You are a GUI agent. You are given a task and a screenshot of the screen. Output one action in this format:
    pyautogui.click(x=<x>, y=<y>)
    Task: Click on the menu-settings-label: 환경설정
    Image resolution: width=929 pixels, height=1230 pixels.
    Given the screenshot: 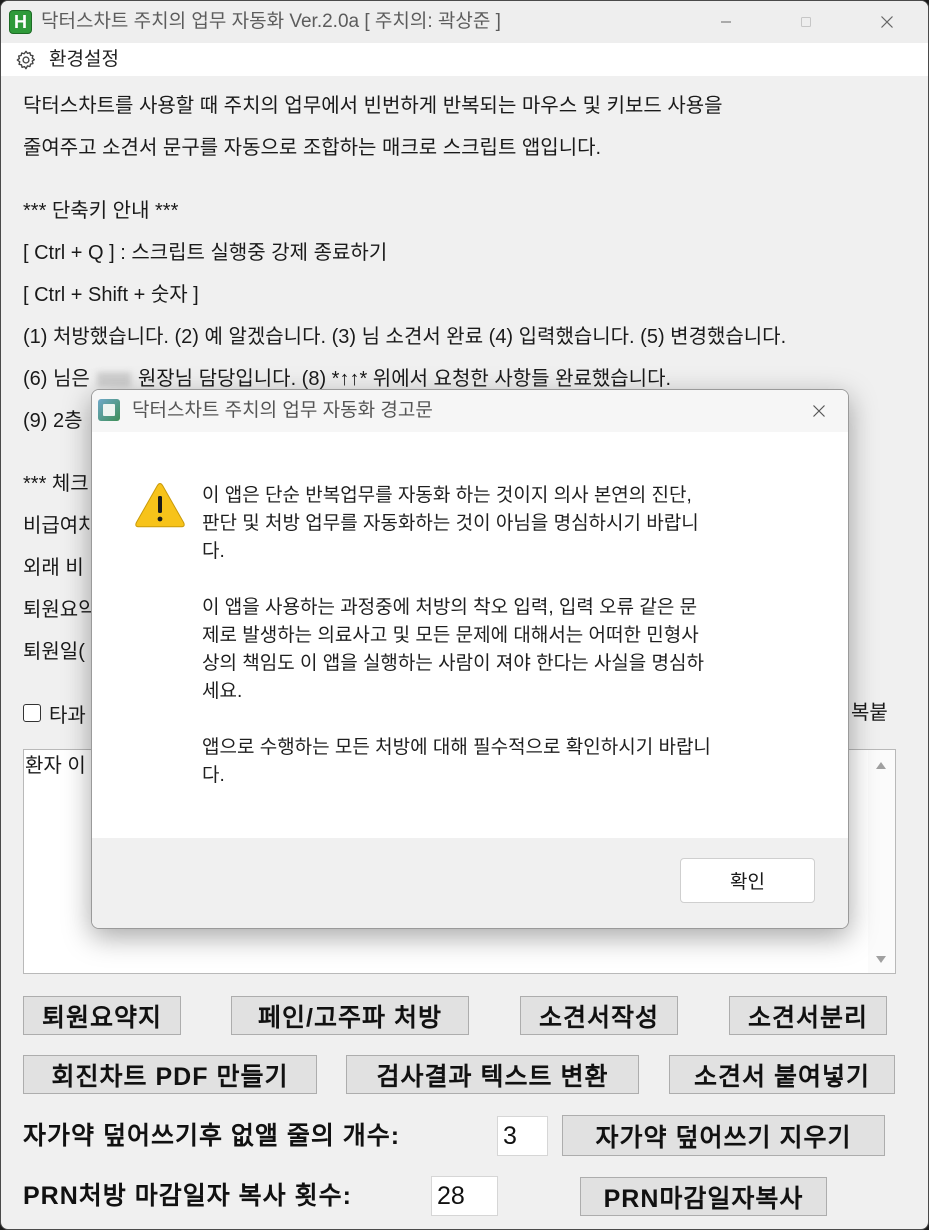 What is the action you would take?
    pyautogui.click(x=84, y=59)
    